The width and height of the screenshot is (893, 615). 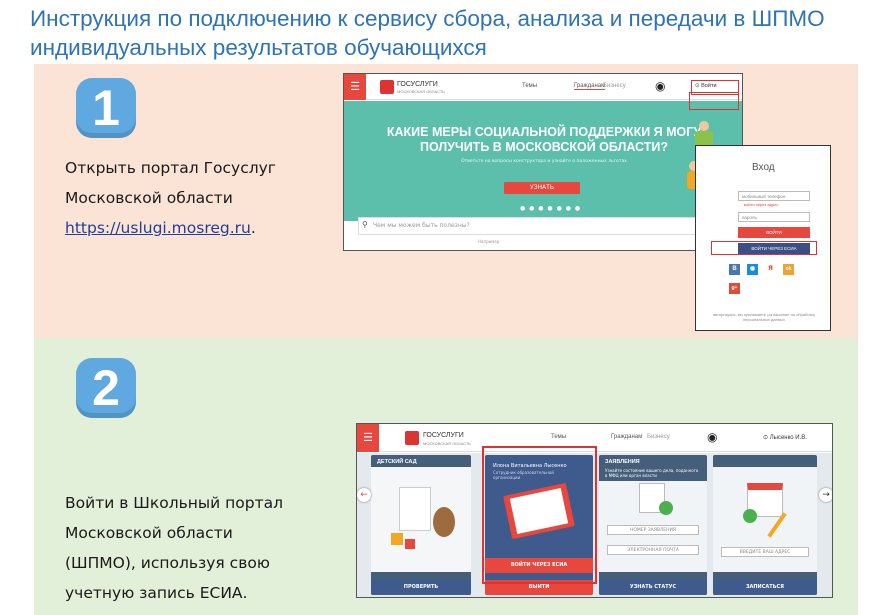 What do you see at coordinates (253, 228) in the screenshot?
I see `link-suffix: .` at bounding box center [253, 228].